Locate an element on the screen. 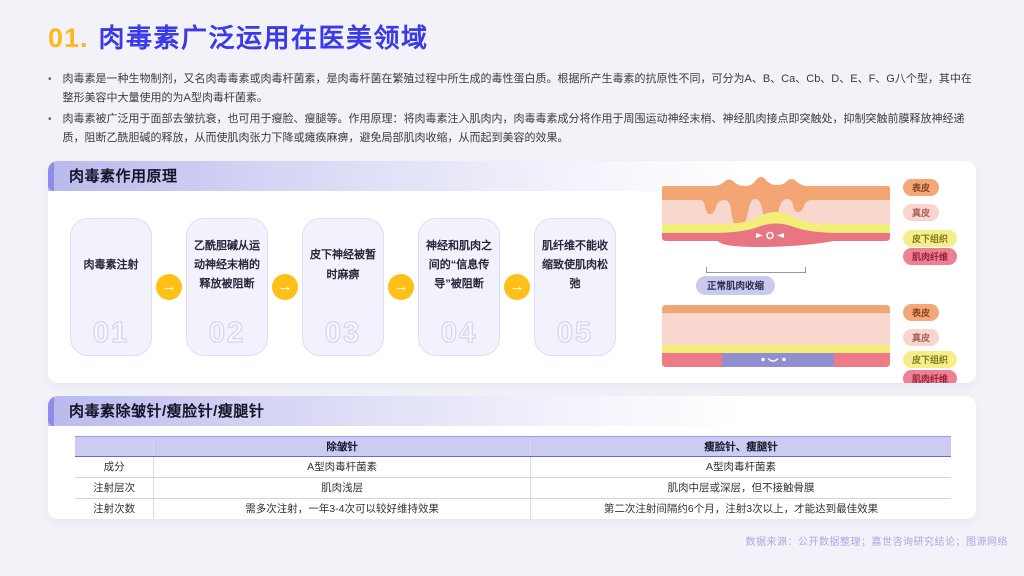  step-card-5: 肌纤维不能收缩致使肌肉松弛 05 is located at coordinates (575, 286).